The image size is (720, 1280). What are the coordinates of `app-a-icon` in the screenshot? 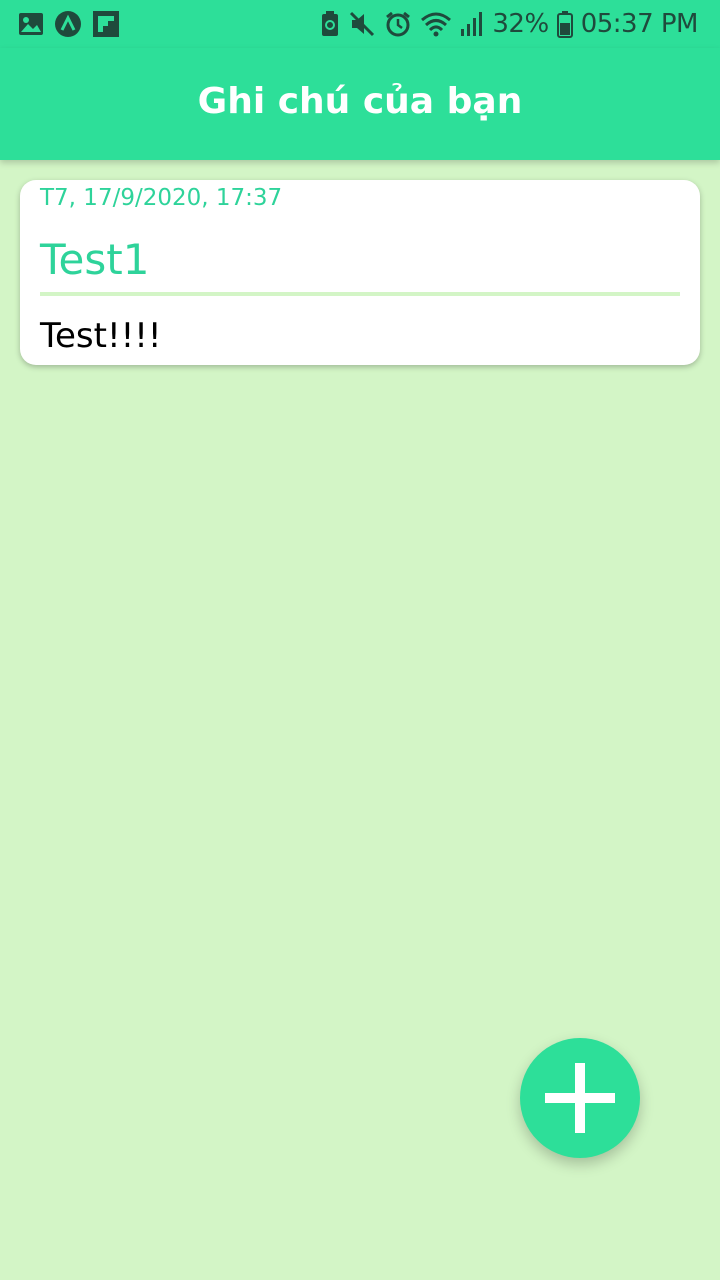 It's located at (68, 24).